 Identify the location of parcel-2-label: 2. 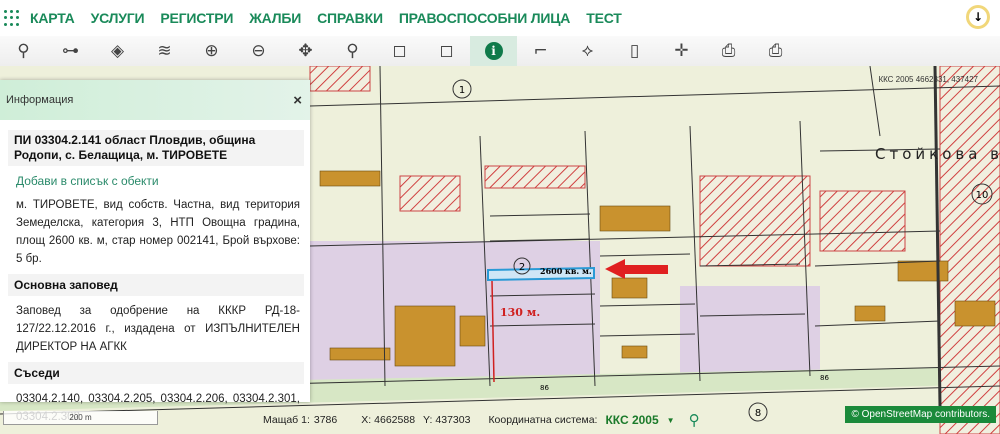
(522, 267).